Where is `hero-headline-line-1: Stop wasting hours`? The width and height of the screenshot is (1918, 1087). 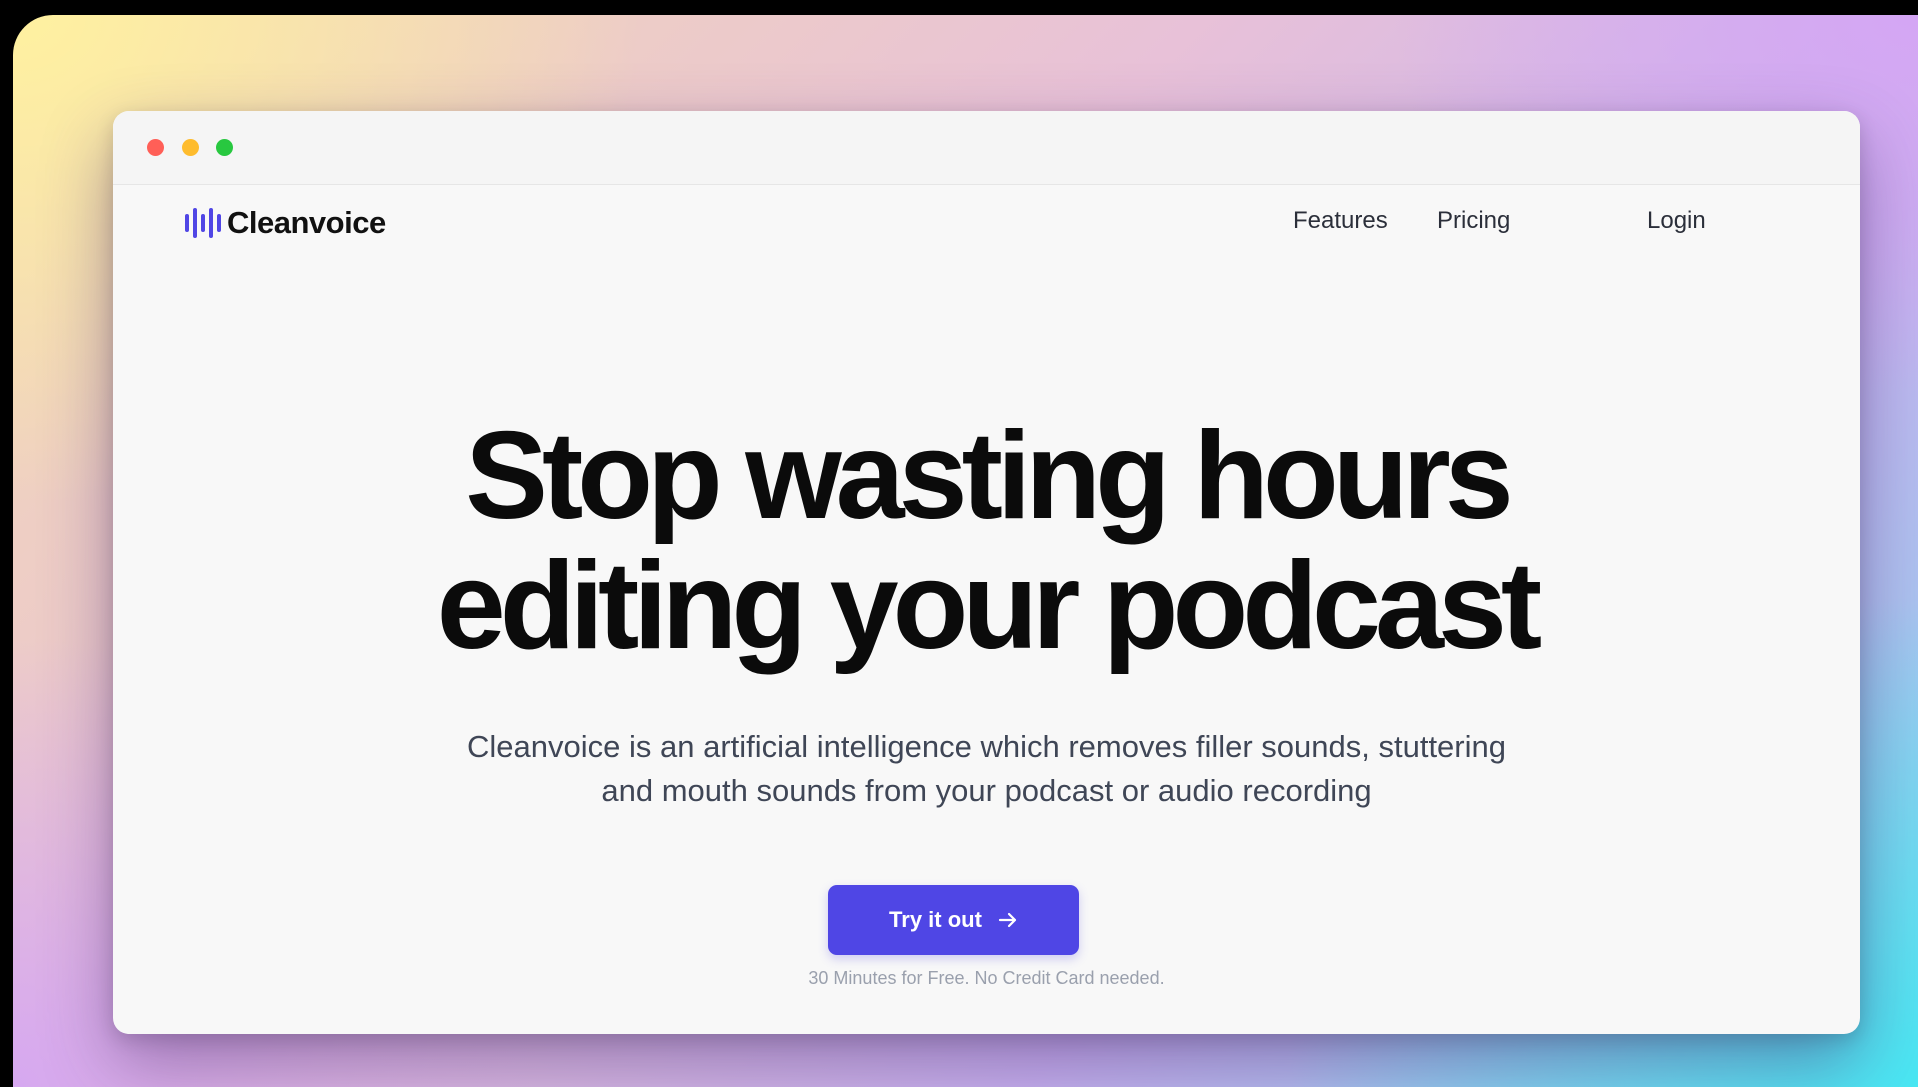
hero-headline-line-1: Stop wasting hours is located at coordinates (989, 476).